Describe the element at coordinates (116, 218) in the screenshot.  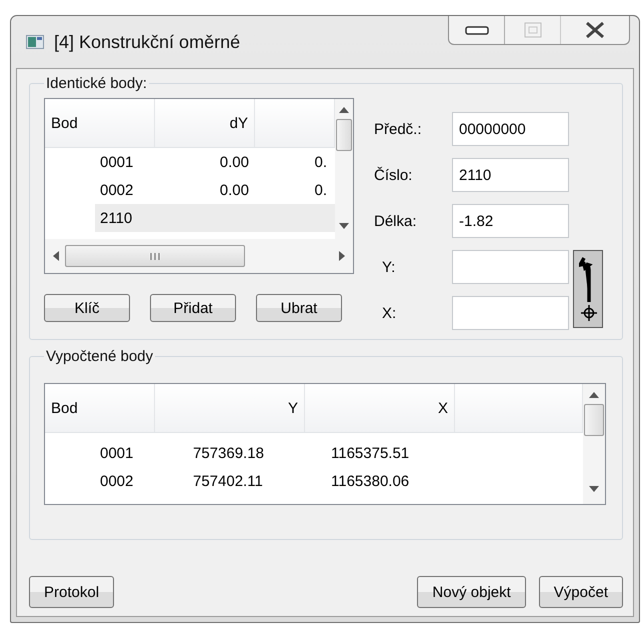
I see `table-cell: 2110` at that location.